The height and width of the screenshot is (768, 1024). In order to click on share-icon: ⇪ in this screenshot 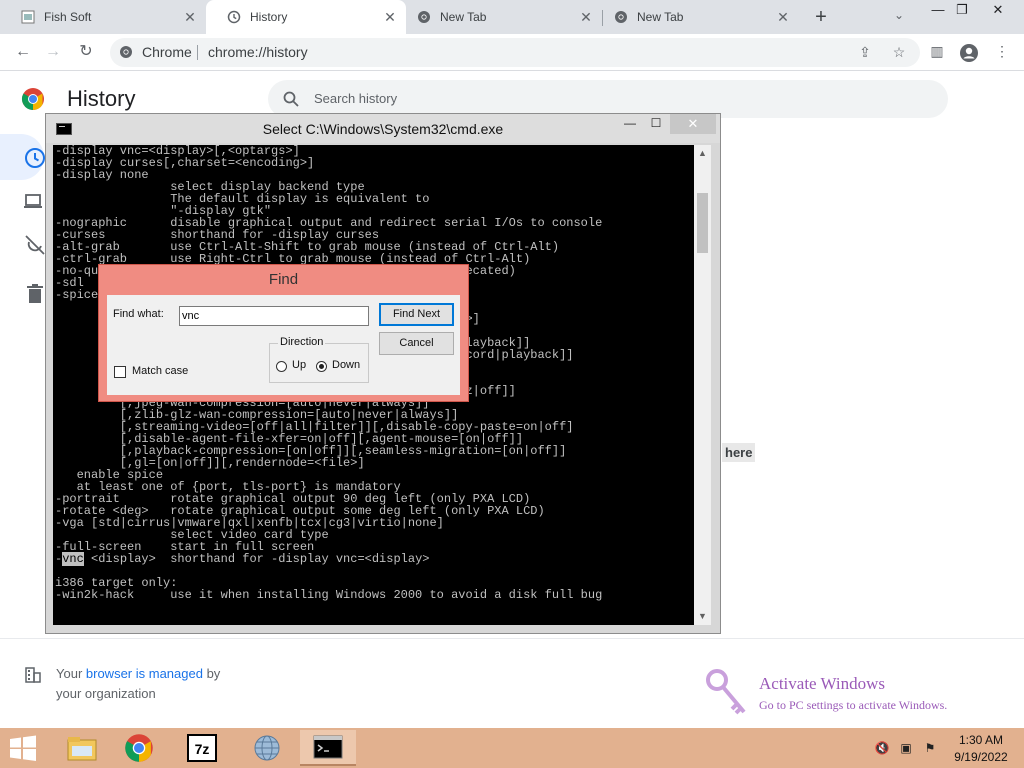, I will do `click(865, 53)`.